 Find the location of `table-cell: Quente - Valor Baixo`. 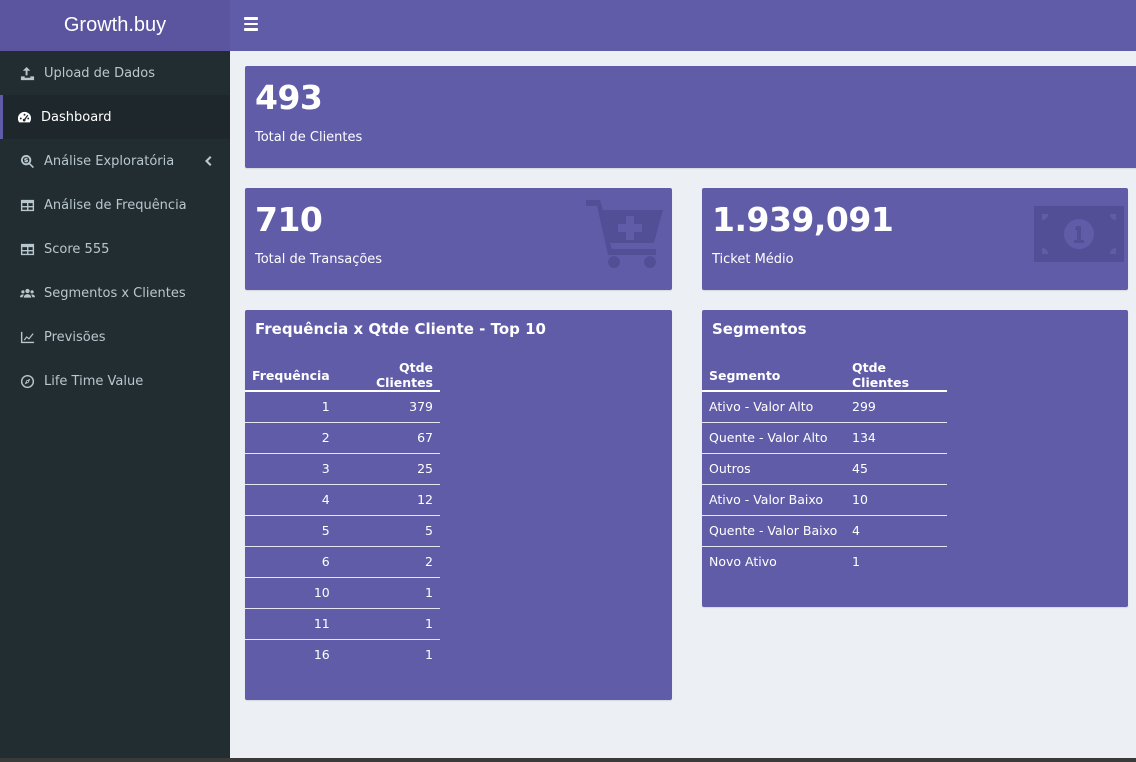

table-cell: Quente - Valor Baixo is located at coordinates (773, 531).